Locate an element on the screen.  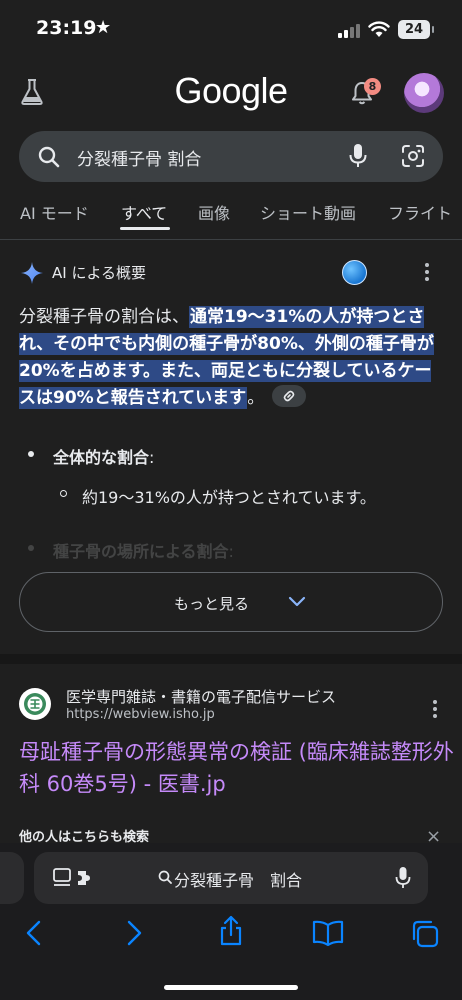
battery-icon: 24 is located at coordinates (416, 29).